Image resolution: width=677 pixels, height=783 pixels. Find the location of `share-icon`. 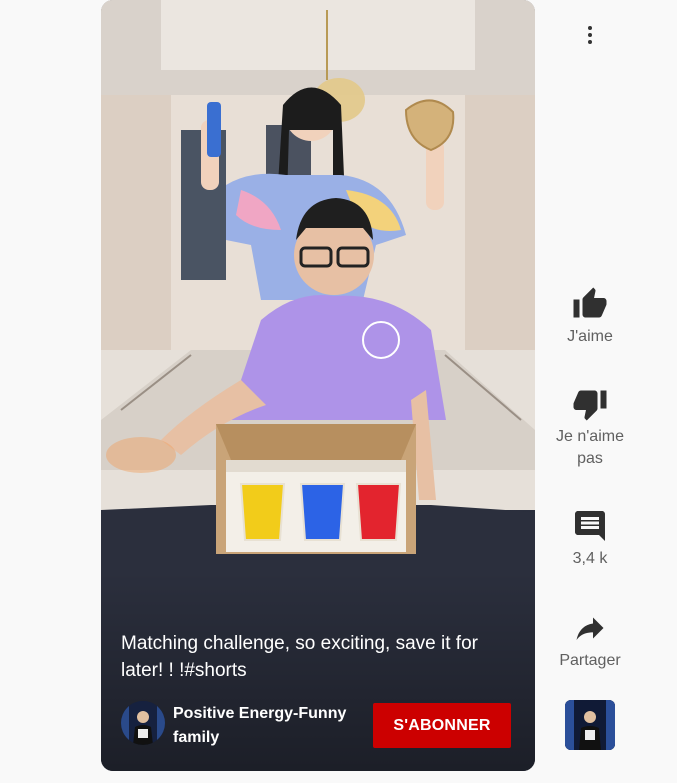

share-icon is located at coordinates (590, 628).